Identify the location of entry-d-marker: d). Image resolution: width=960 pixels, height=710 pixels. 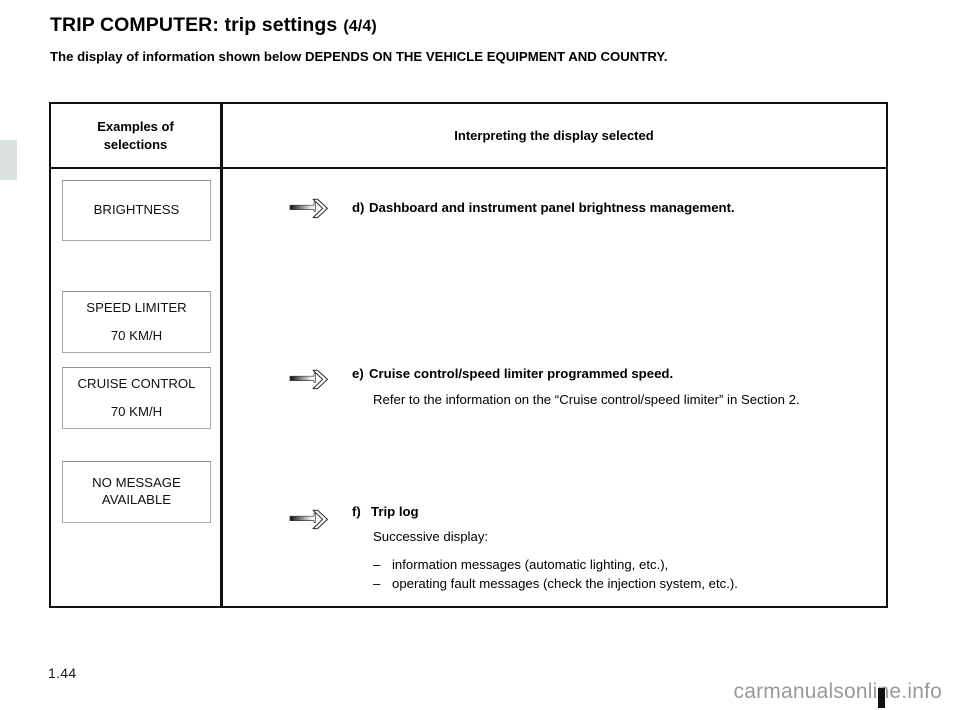
(358, 207).